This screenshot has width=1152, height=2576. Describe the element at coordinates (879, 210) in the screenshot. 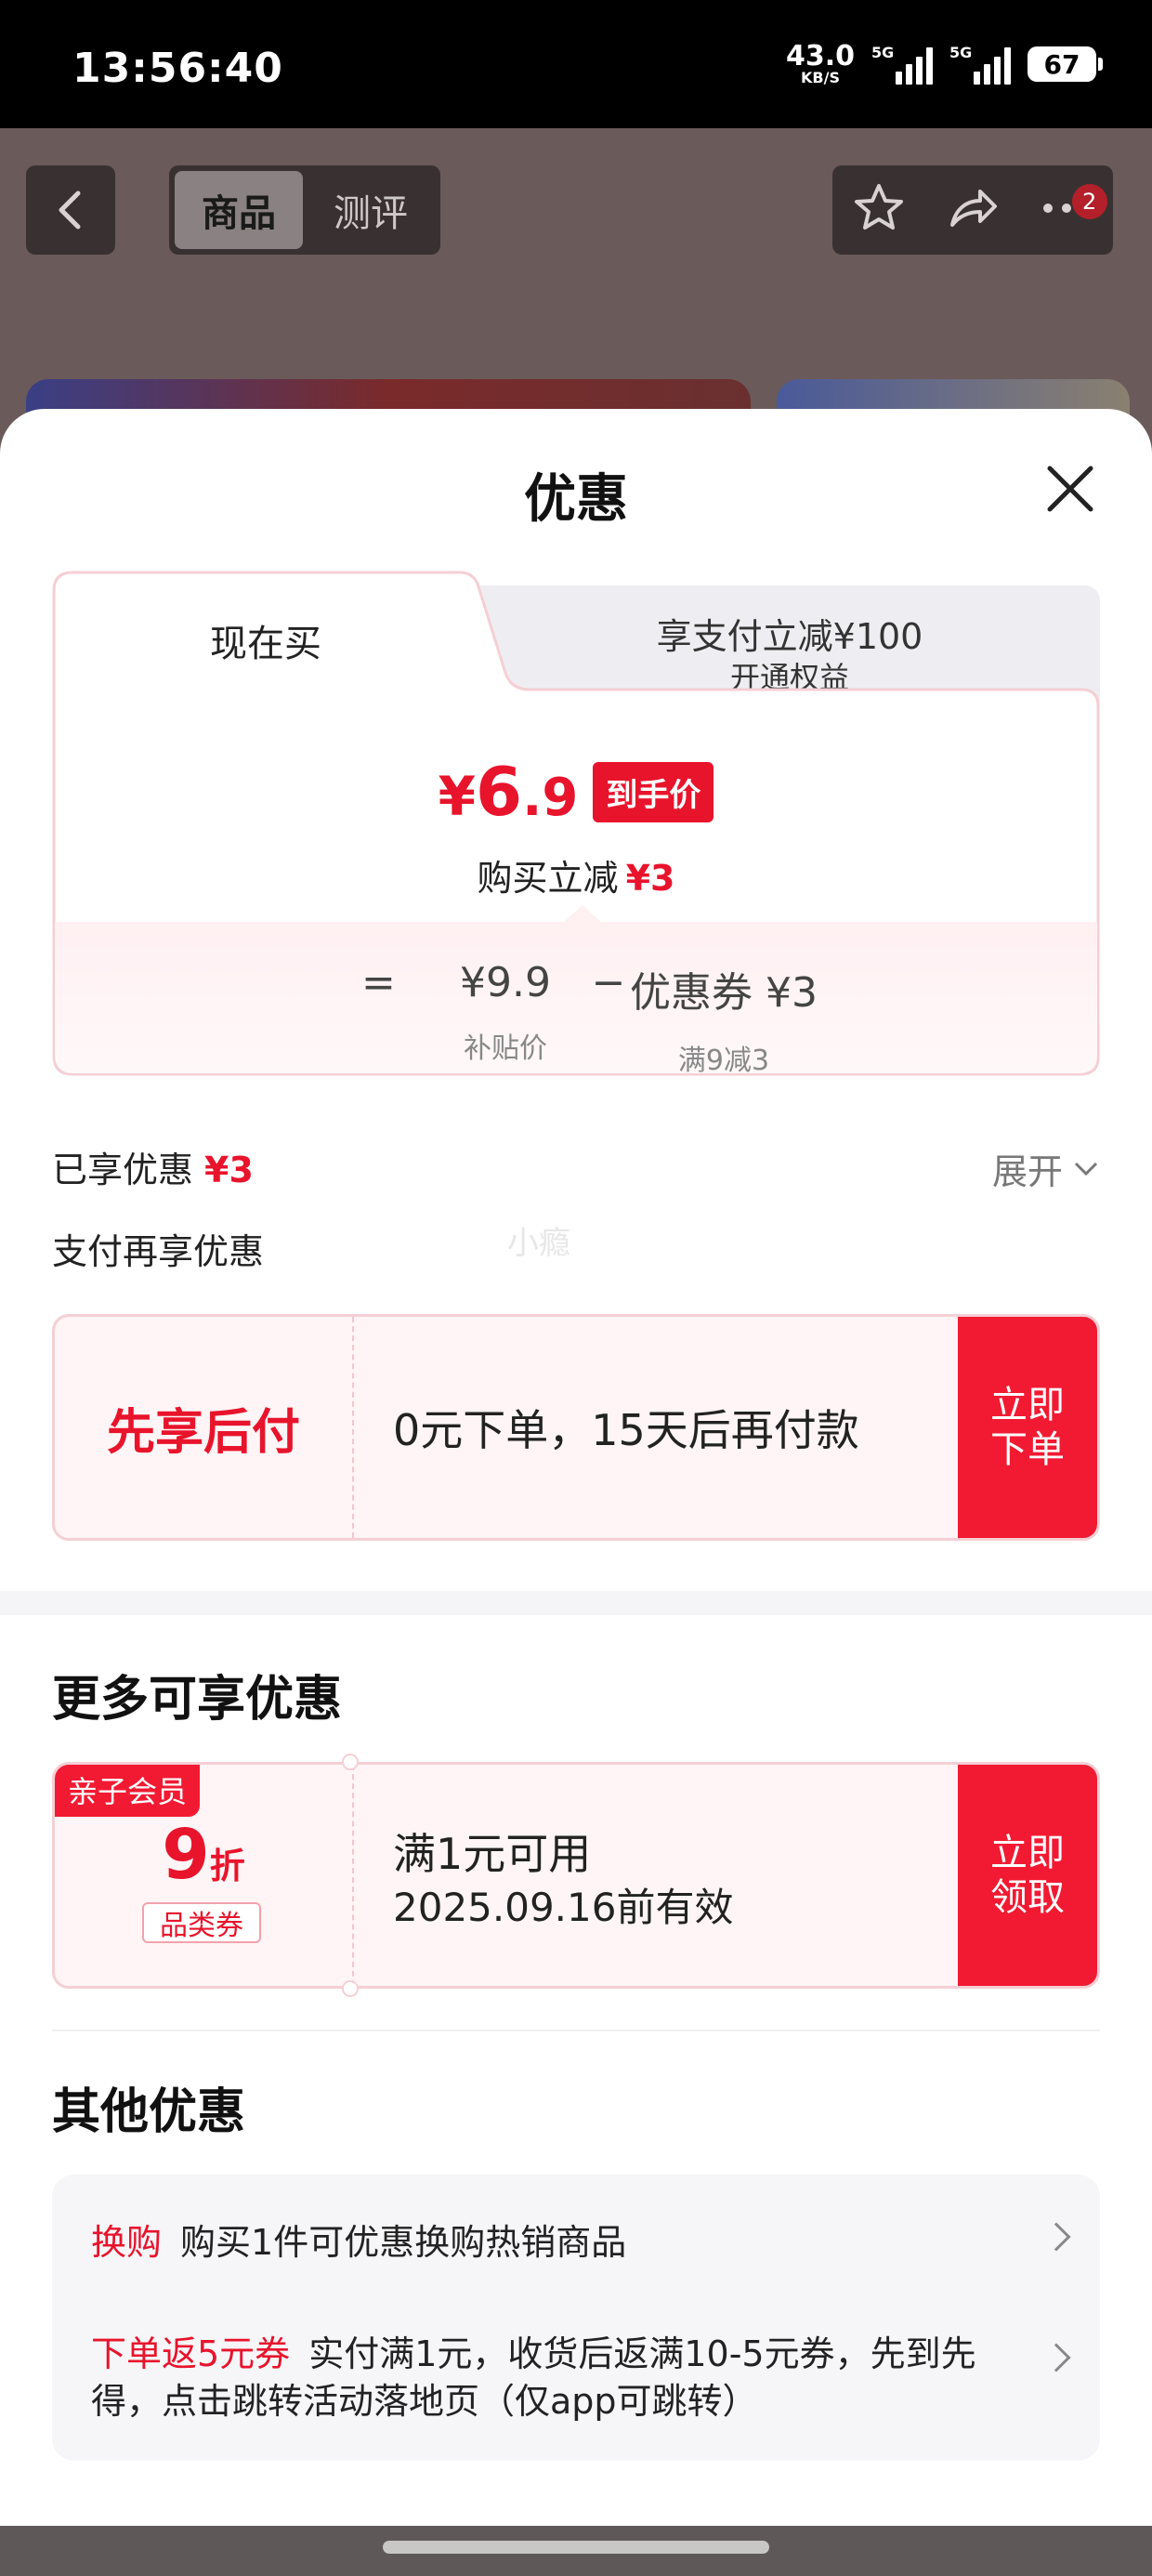

I see `star-icon` at that location.